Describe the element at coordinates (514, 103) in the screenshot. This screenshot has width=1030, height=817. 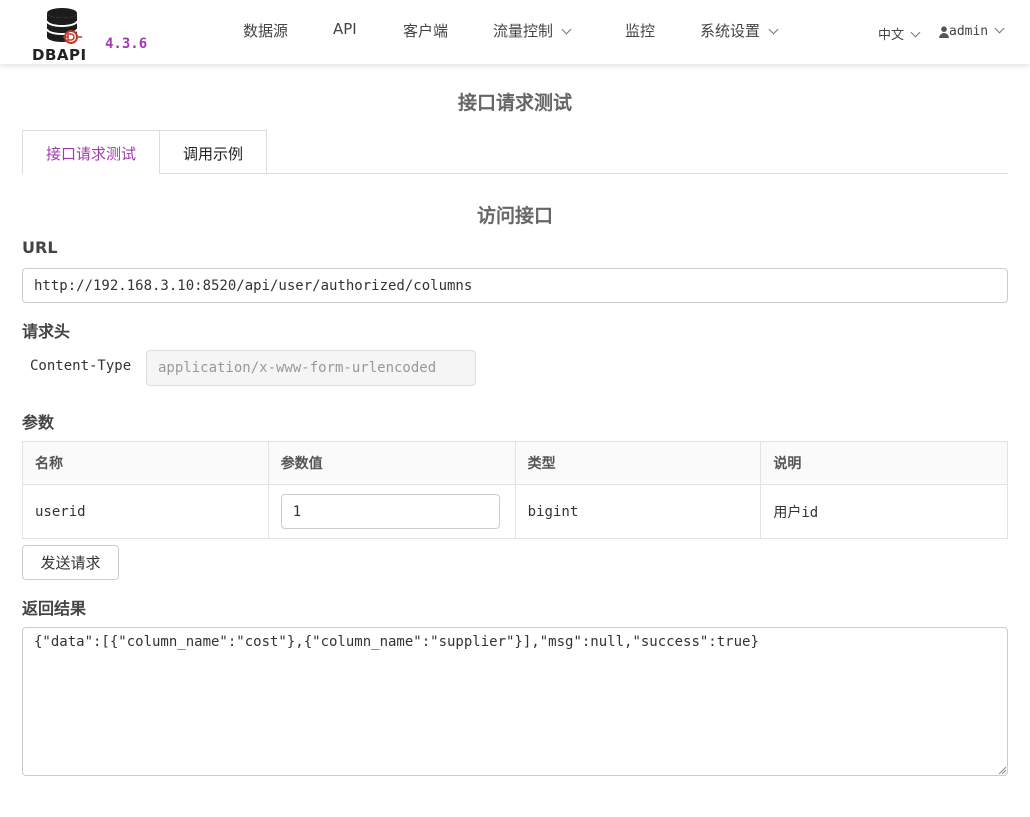
I see `page-title: 接口请求测试` at that location.